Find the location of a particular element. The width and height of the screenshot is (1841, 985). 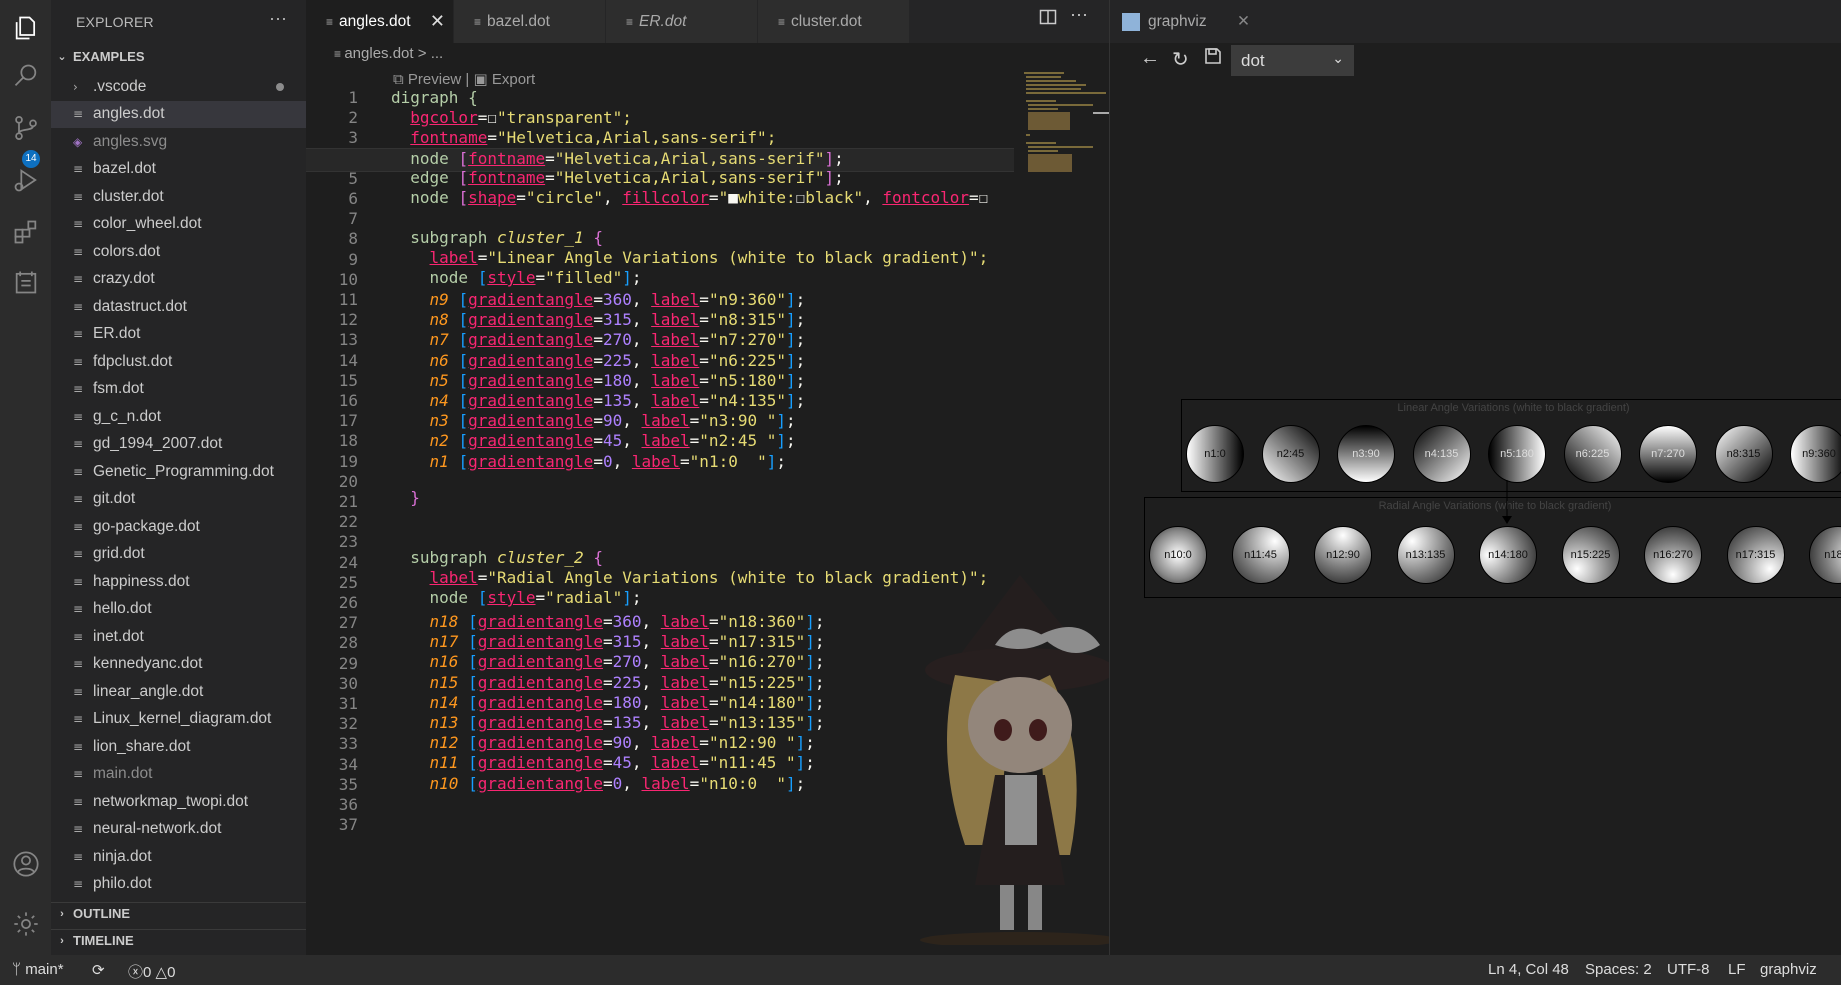

engine-select: dot ⌄ is located at coordinates (1292, 60).